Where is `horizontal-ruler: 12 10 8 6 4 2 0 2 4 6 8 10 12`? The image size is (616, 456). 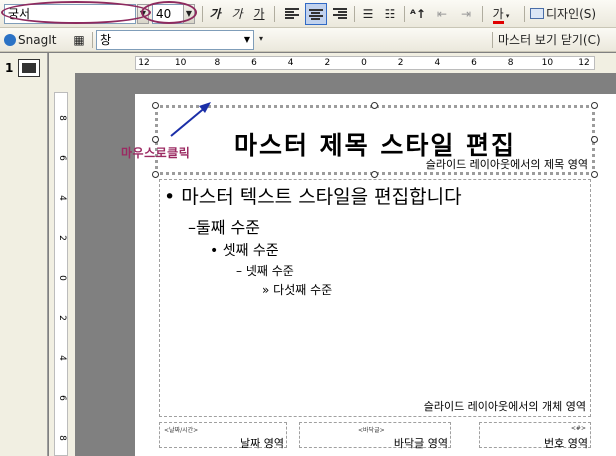
horizontal-ruler: 12 10 8 6 4 2 0 2 4 6 8 10 12 is located at coordinates (365, 63).